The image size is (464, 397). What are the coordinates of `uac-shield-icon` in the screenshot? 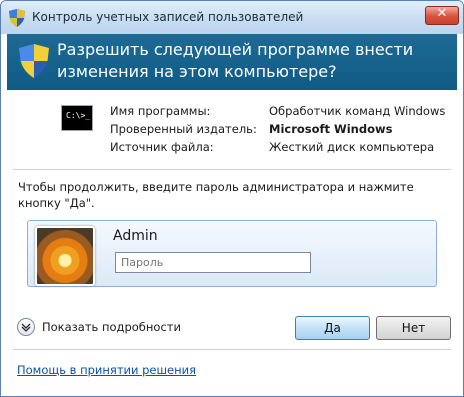 It's located at (34, 61).